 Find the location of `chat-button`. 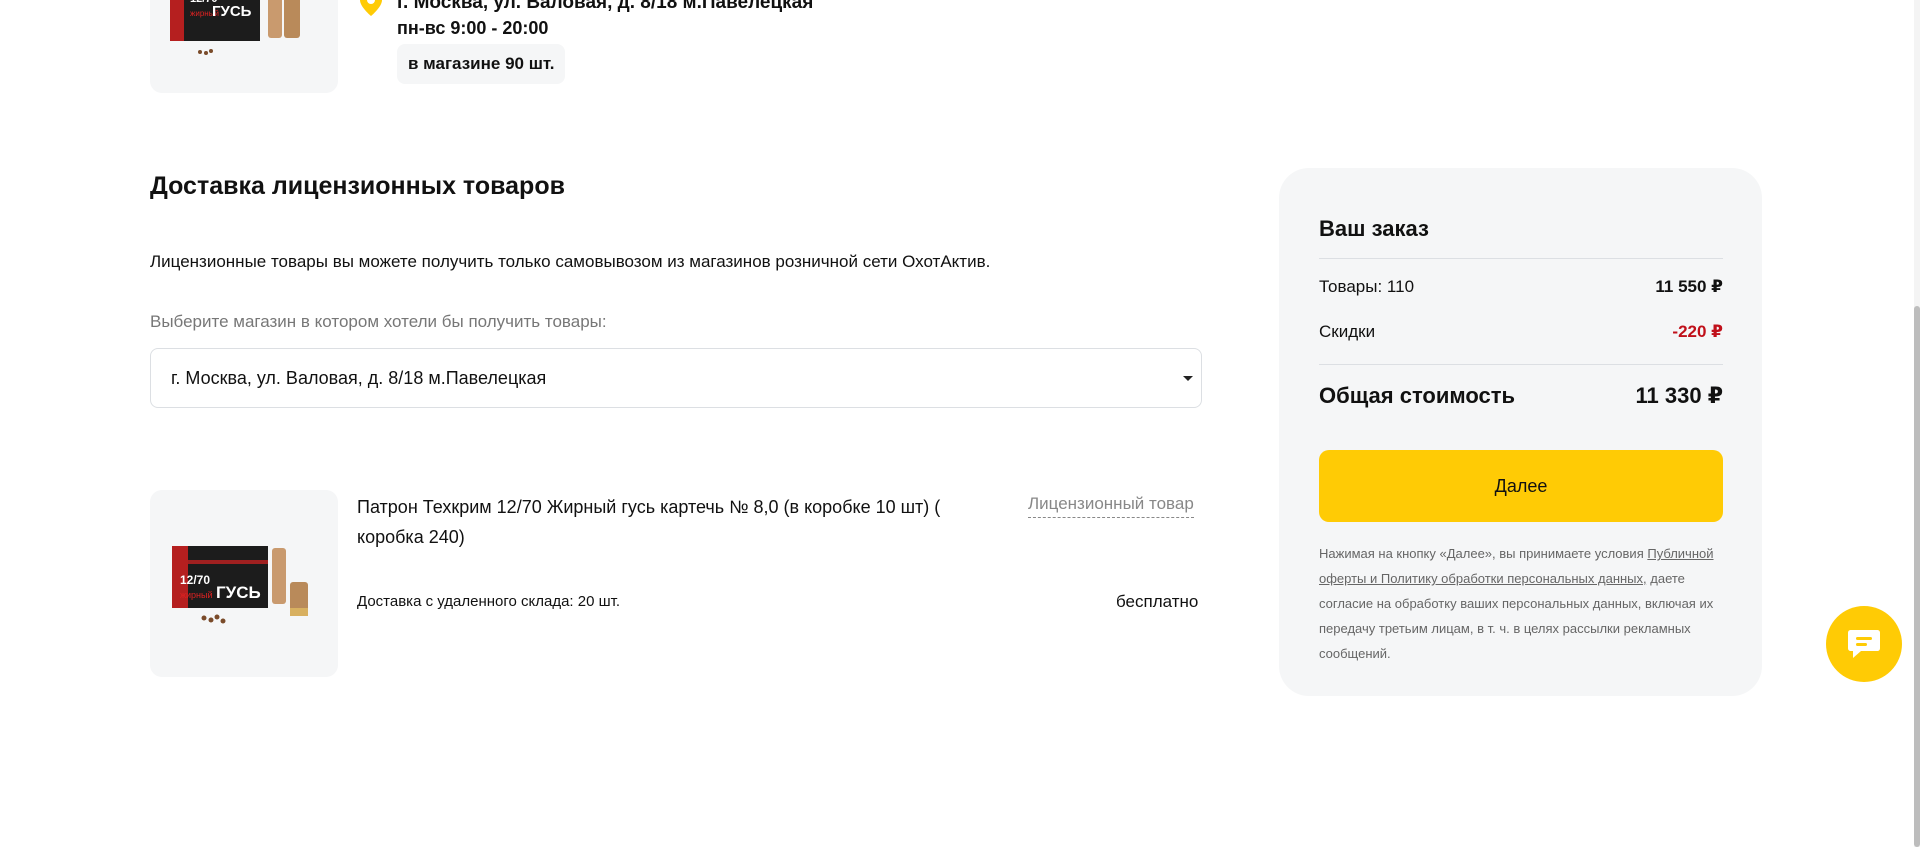

chat-button is located at coordinates (1864, 644).